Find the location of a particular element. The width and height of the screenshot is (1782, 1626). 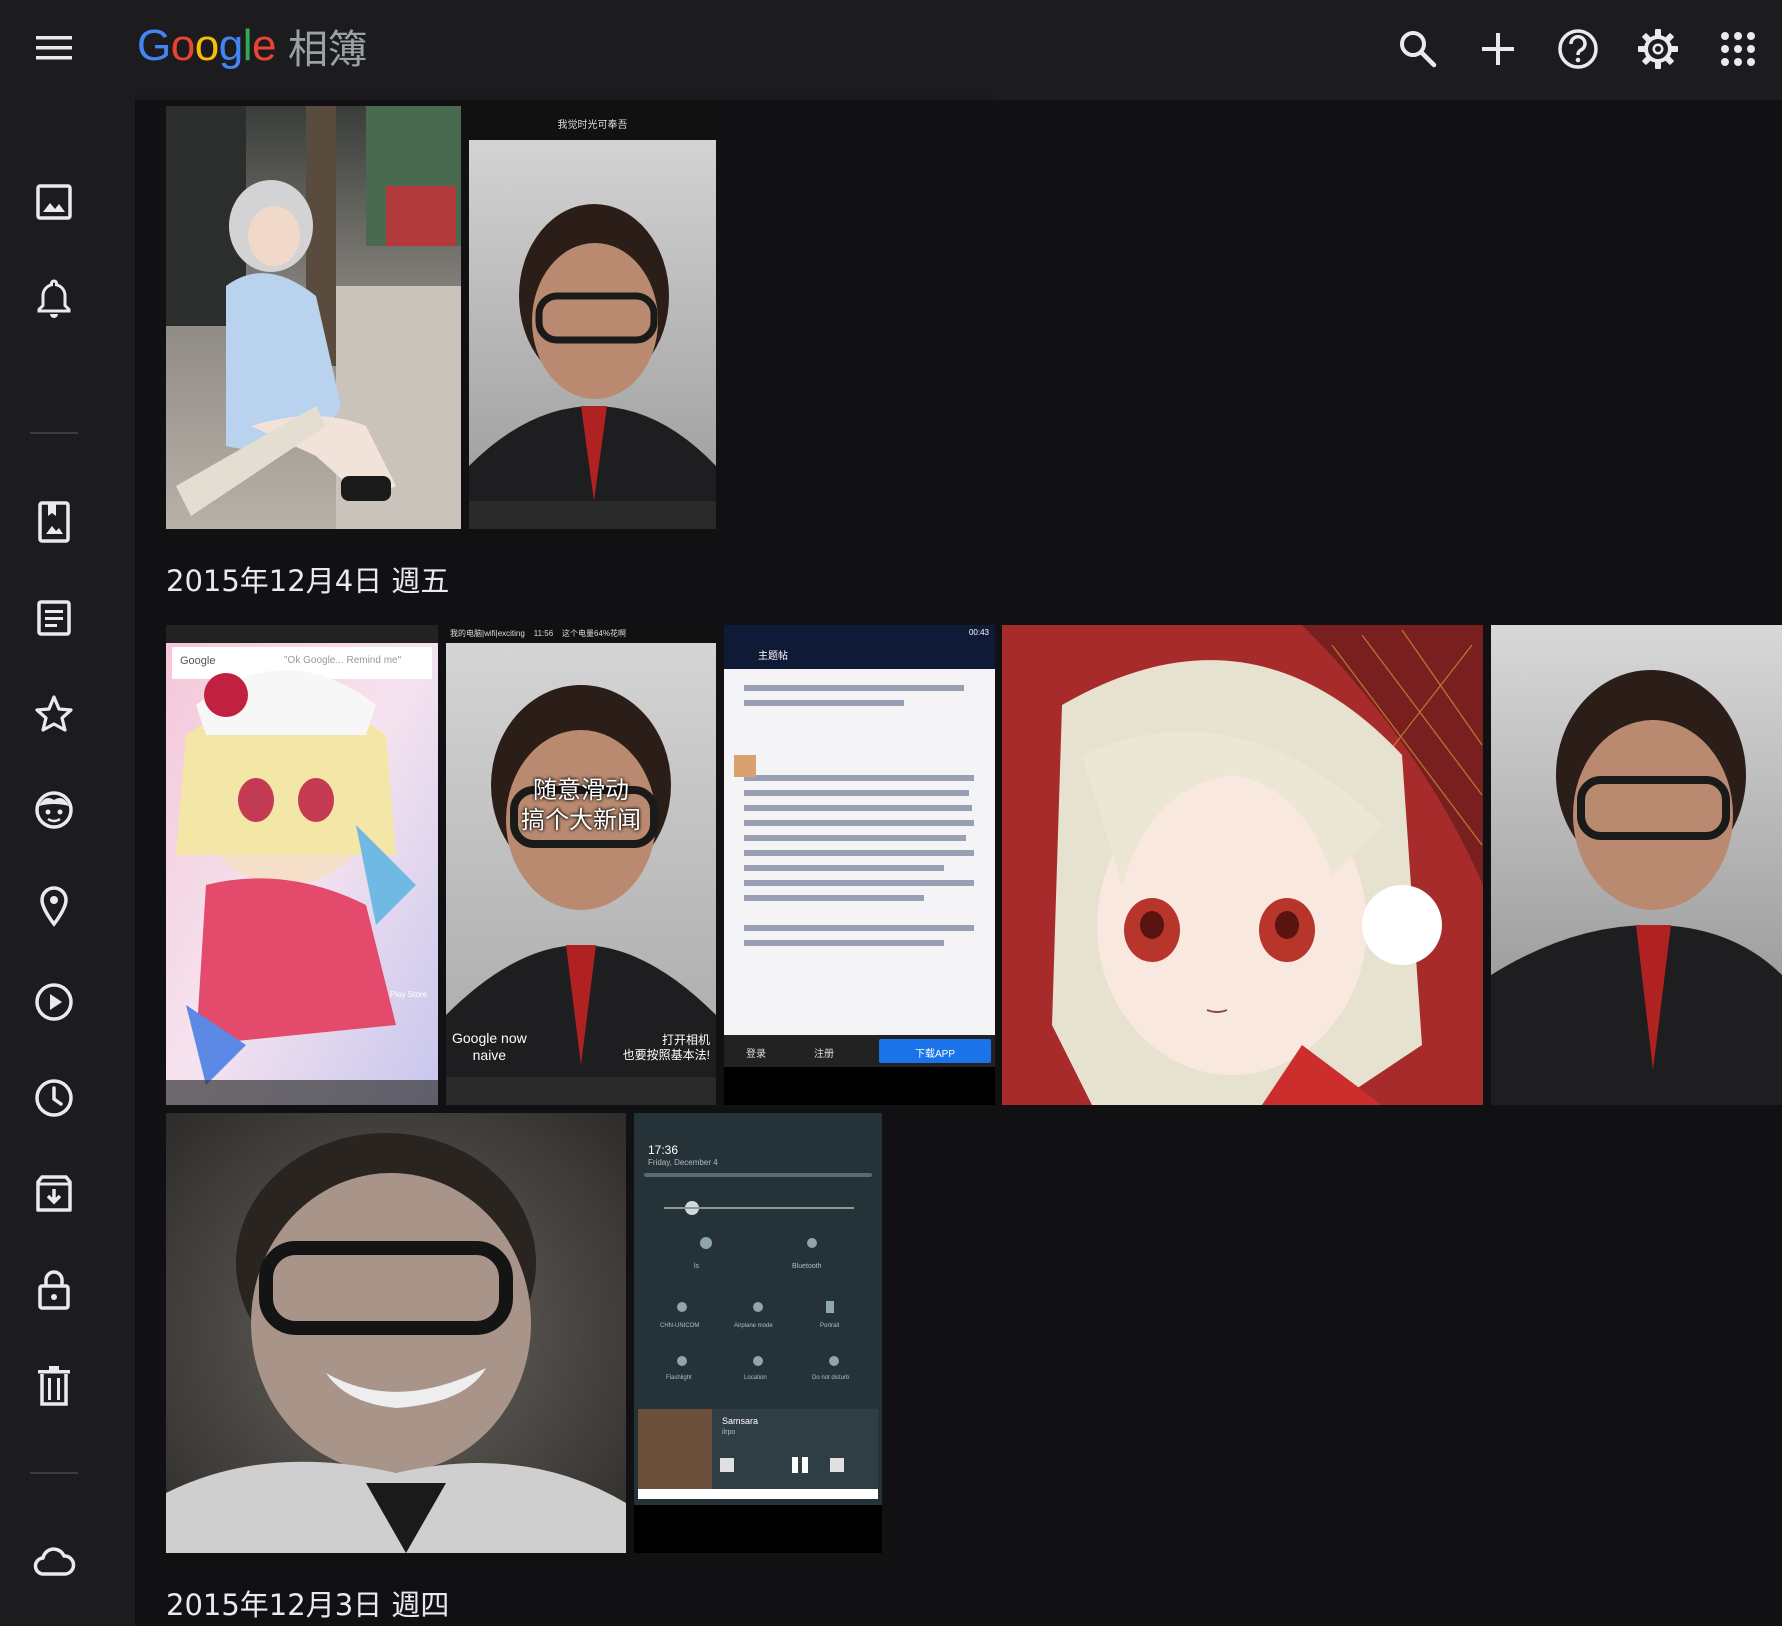

qs-tile-label: Location is located at coordinates (755, 1378).